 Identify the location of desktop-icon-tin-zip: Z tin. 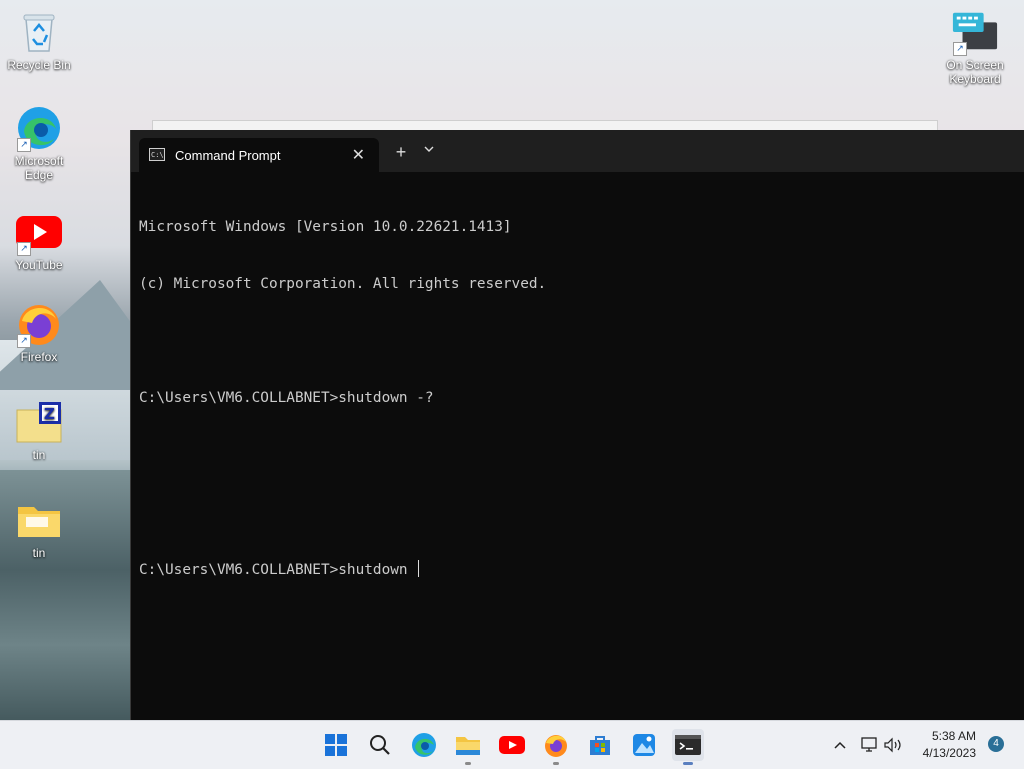
(39, 430).